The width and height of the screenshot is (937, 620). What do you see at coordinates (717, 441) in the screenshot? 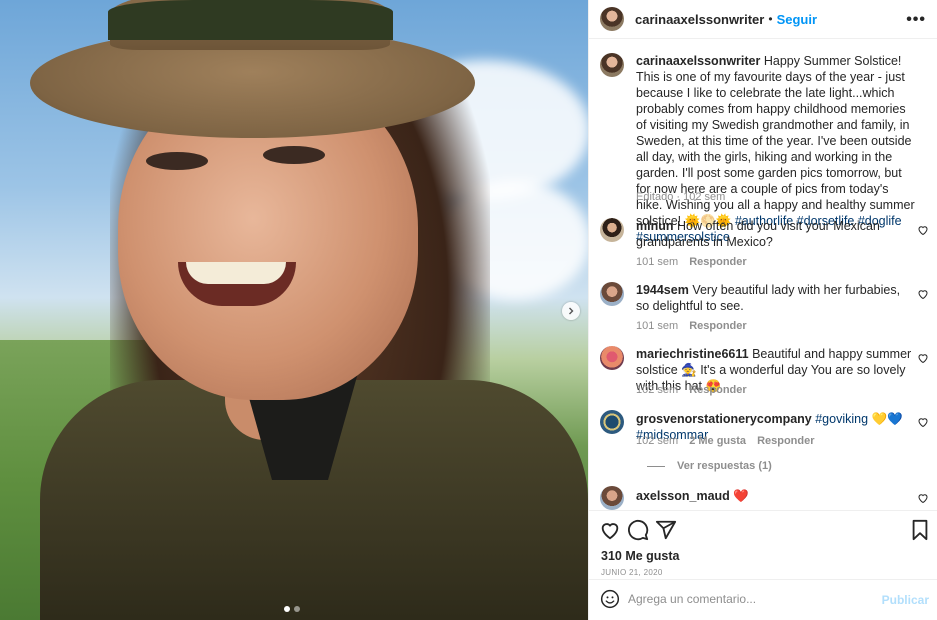
I see `comment-like-count: 2 Me gusta` at bounding box center [717, 441].